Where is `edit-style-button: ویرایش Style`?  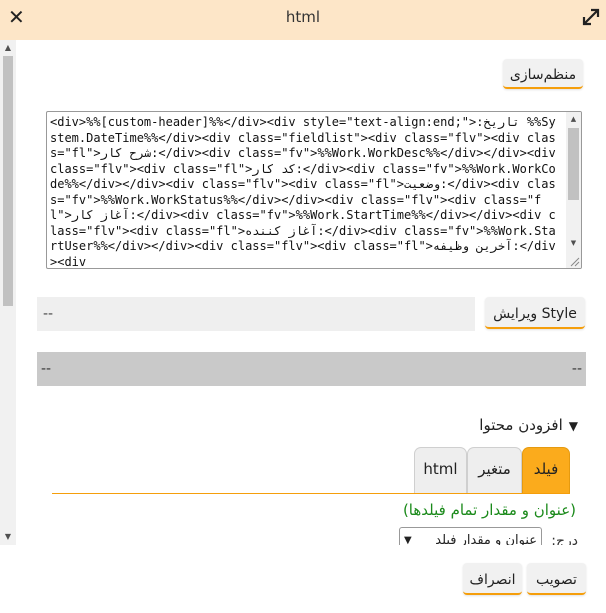 edit-style-button: ویرایش Style is located at coordinates (535, 313).